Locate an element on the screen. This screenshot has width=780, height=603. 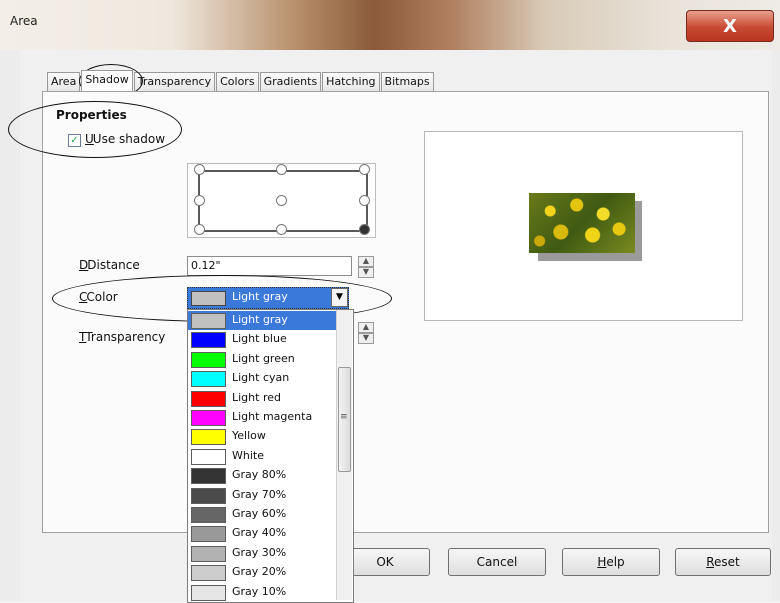
color-option: Light gray is located at coordinates (263, 320).